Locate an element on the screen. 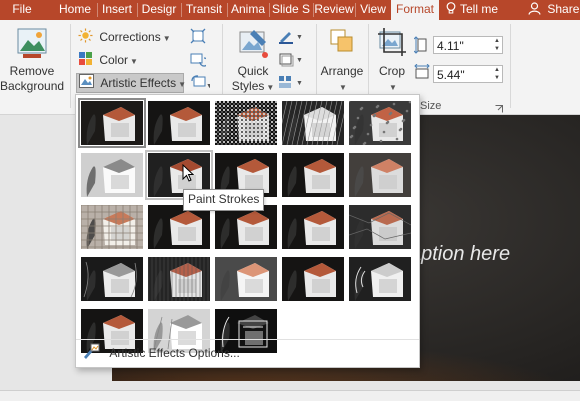 The image size is (580, 401). remove-background-icon is located at coordinates (32, 45).